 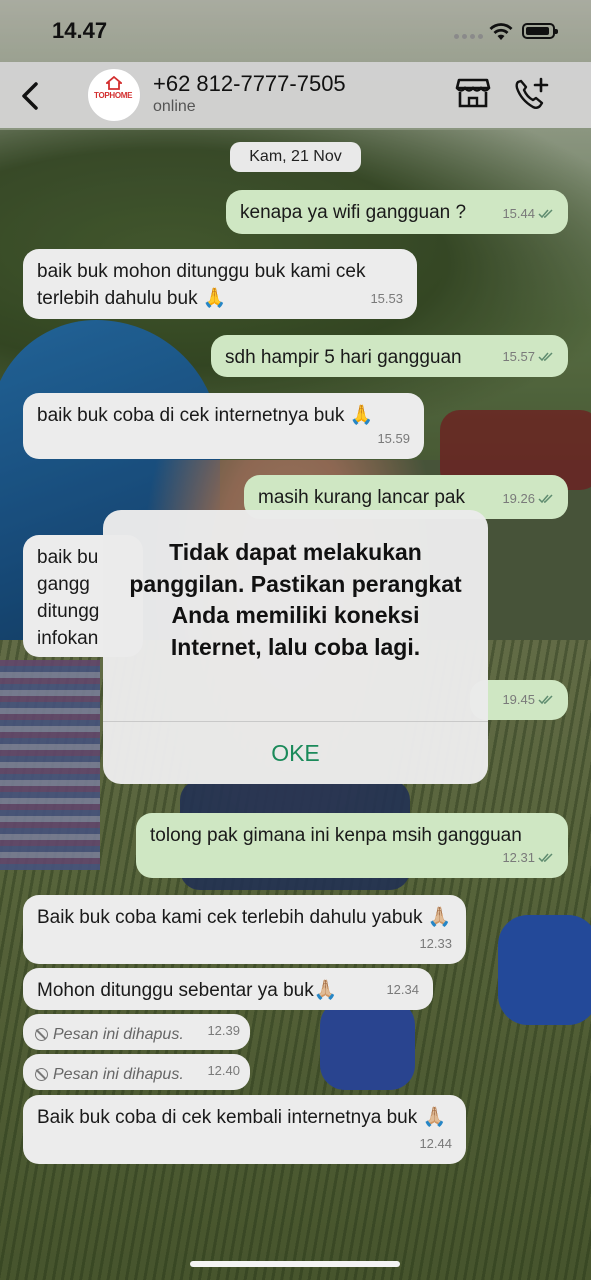 I want to click on message-timestamp: 15.53, so click(x=386, y=298).